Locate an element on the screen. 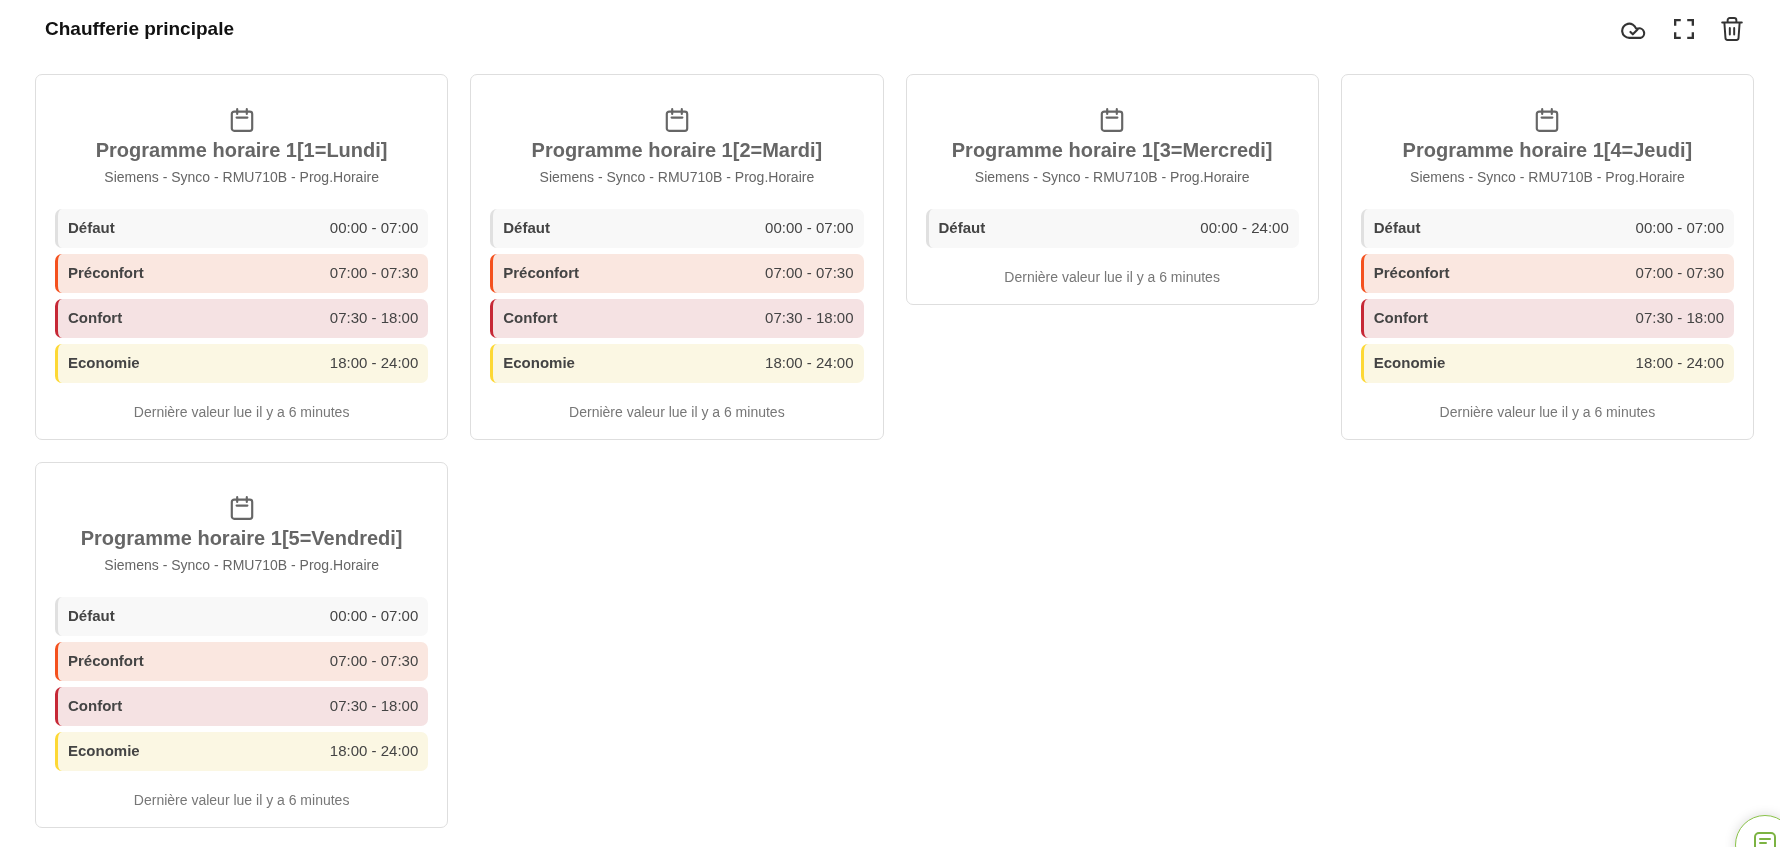 This screenshot has height=847, width=1780. card-title: Programme horaire 1[5=Vendredi] is located at coordinates (241, 538).